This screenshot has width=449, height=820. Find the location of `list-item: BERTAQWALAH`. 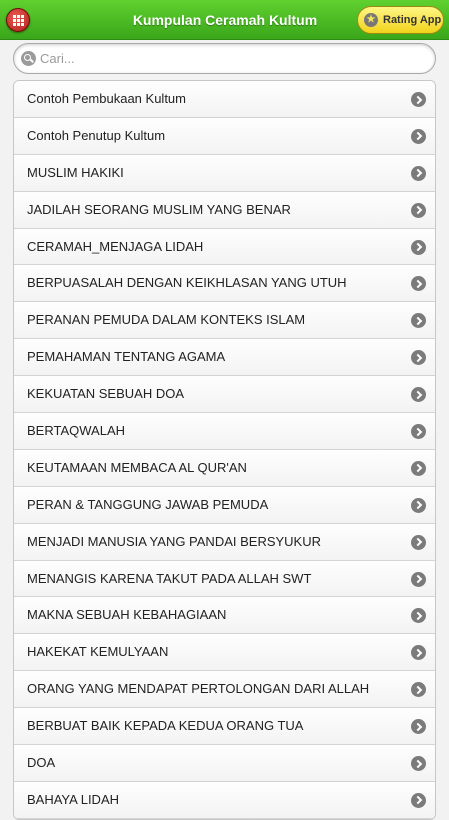

list-item: BERTAQWALAH is located at coordinates (224, 431).